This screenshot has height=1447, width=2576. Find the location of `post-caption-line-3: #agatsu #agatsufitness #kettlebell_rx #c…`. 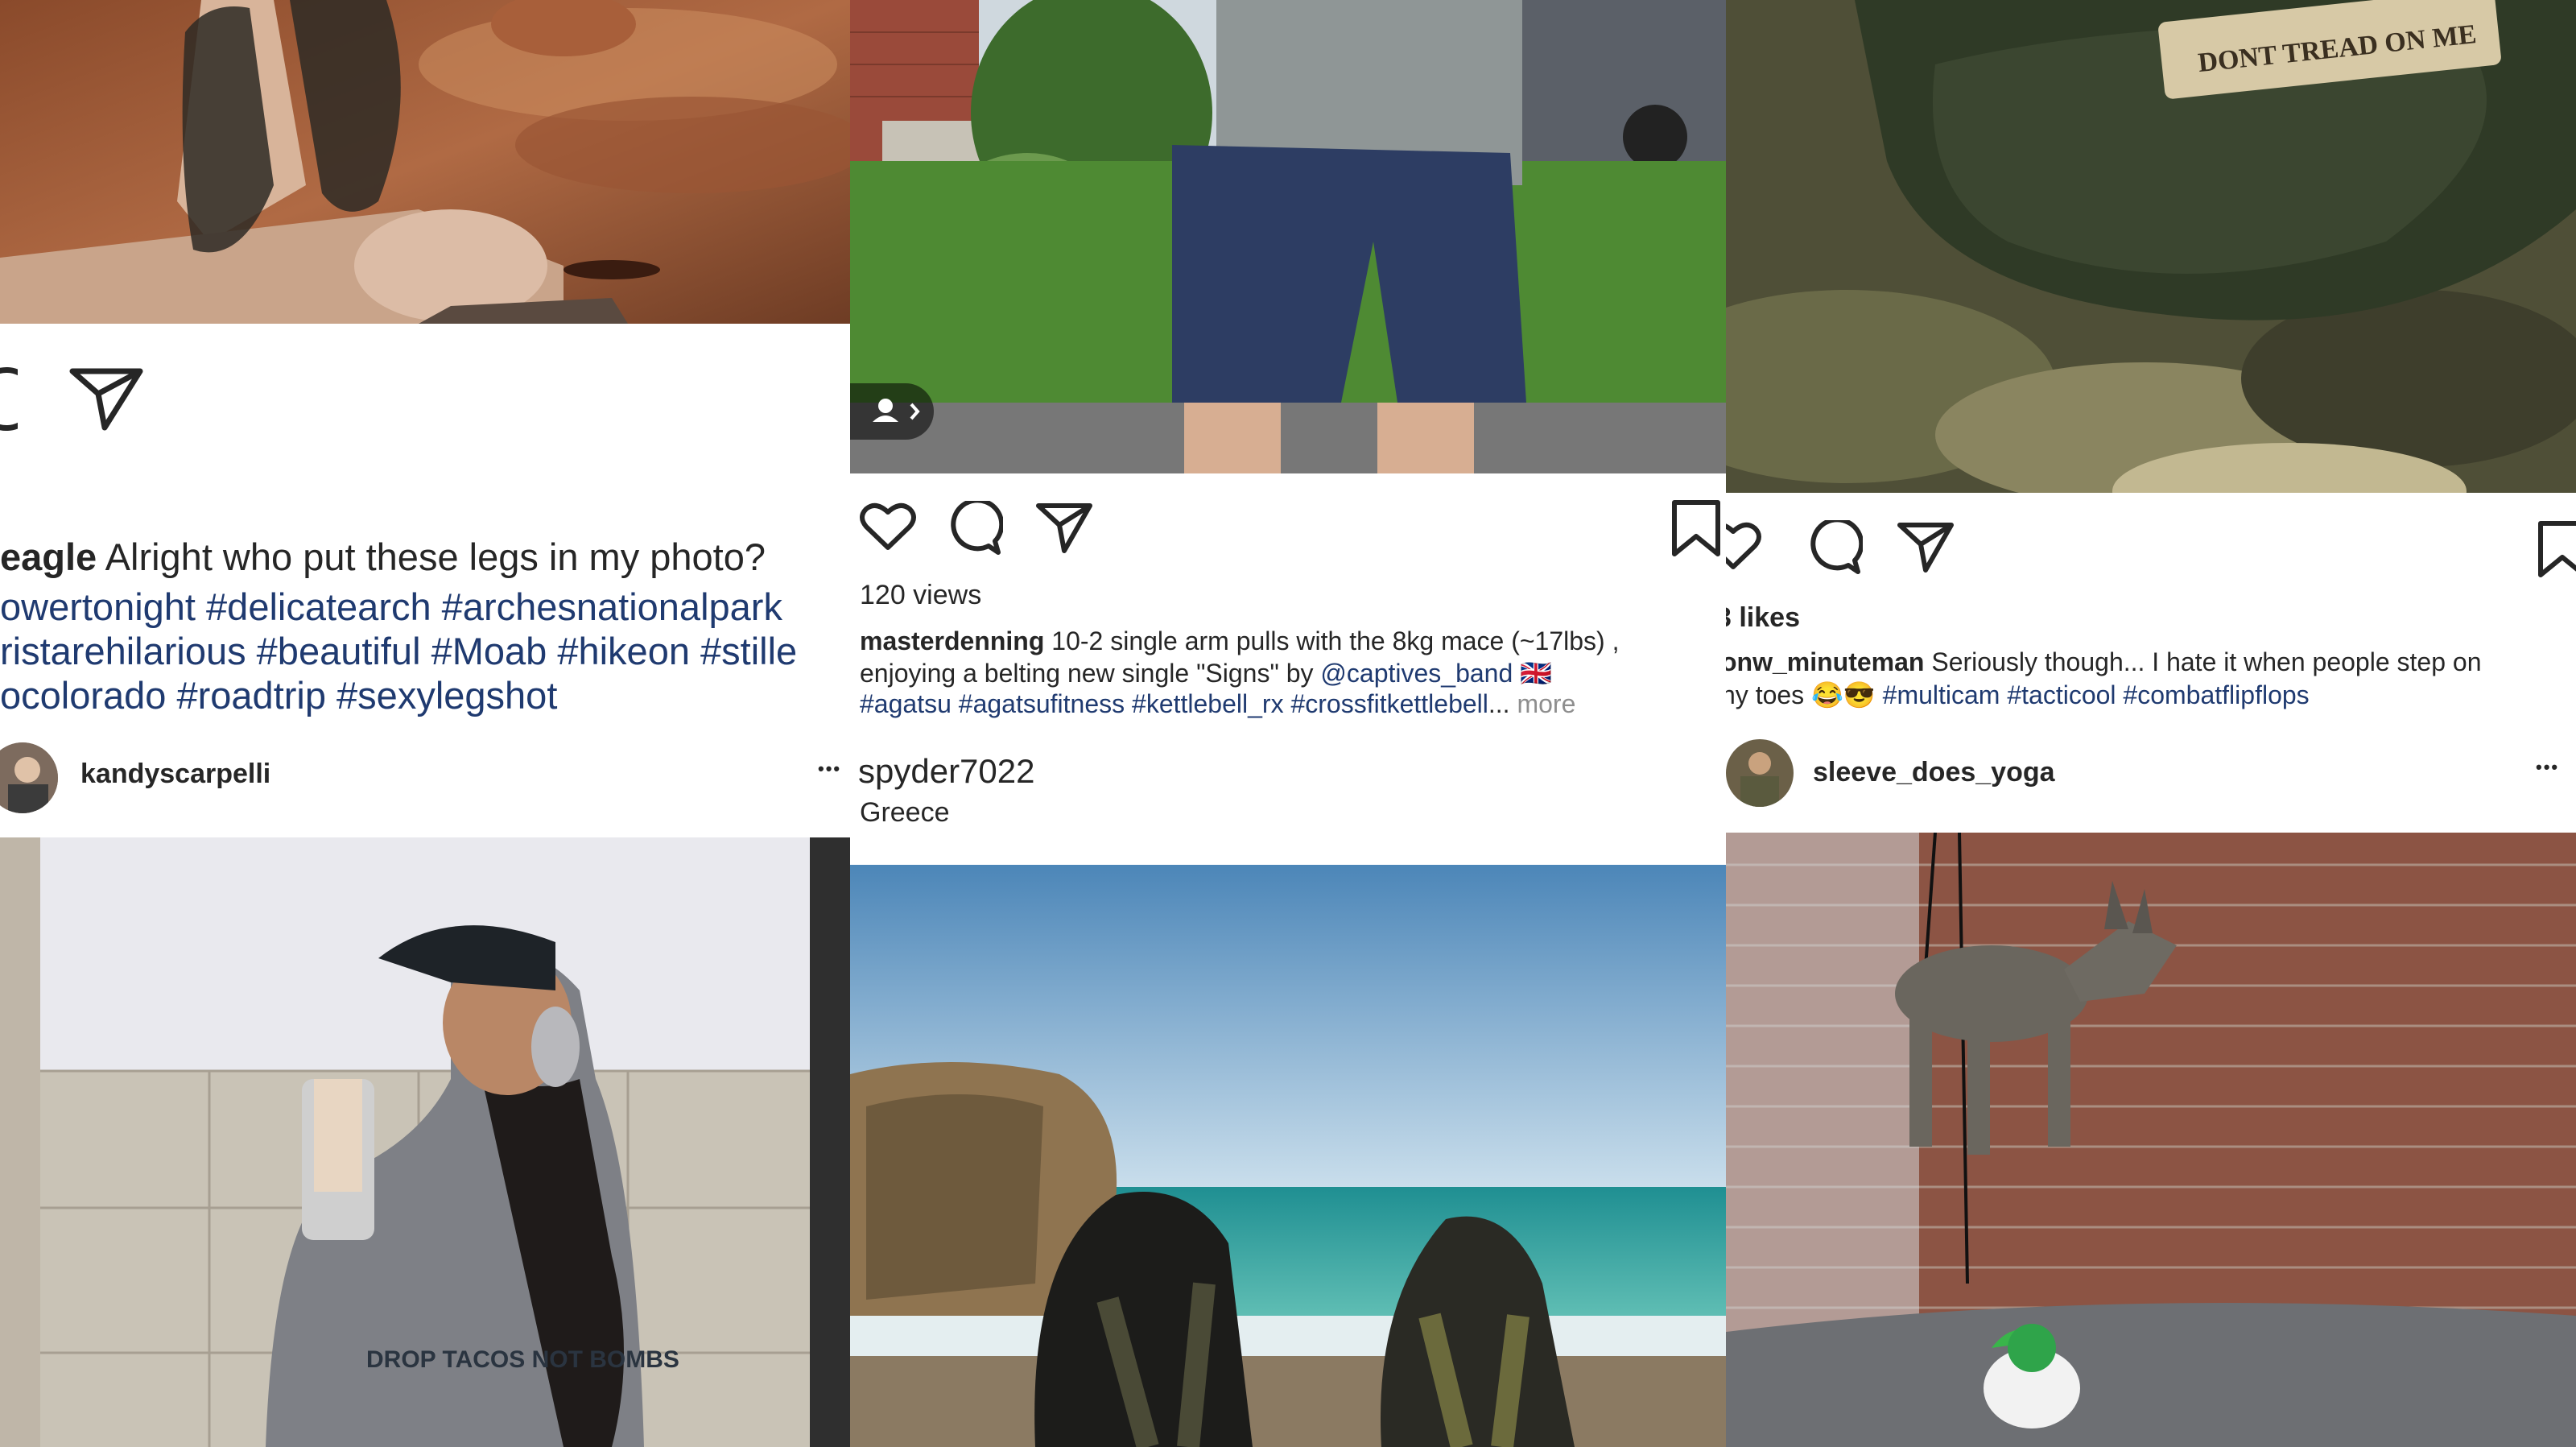

post-caption-line-3: #agatsu #agatsufitness #kettlebell_rx #c… is located at coordinates (1217, 704).